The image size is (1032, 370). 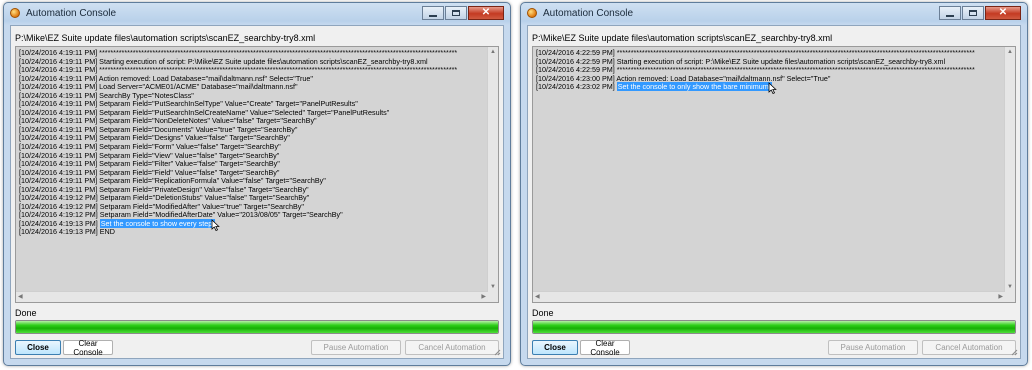 What do you see at coordinates (576, 87) in the screenshot?
I see `log-line-text: [10/24/2016 4:23:02 PM]` at bounding box center [576, 87].